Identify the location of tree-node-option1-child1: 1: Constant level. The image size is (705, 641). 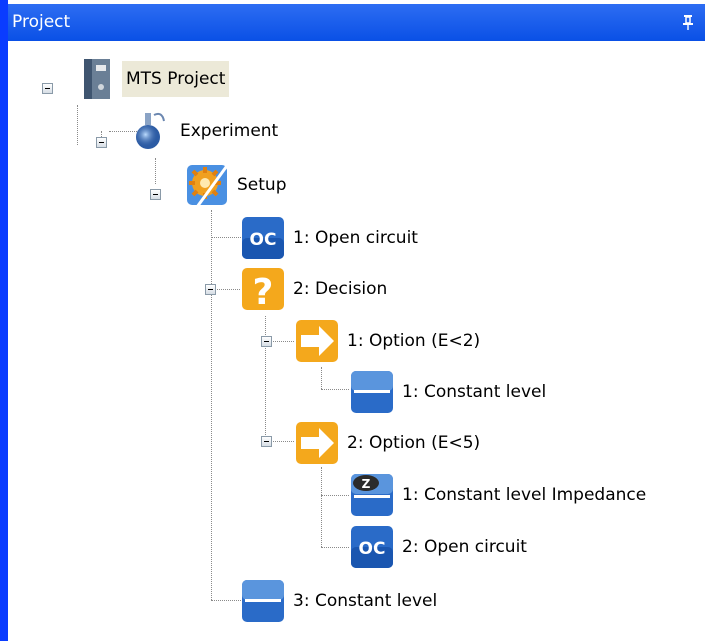
(450, 392).